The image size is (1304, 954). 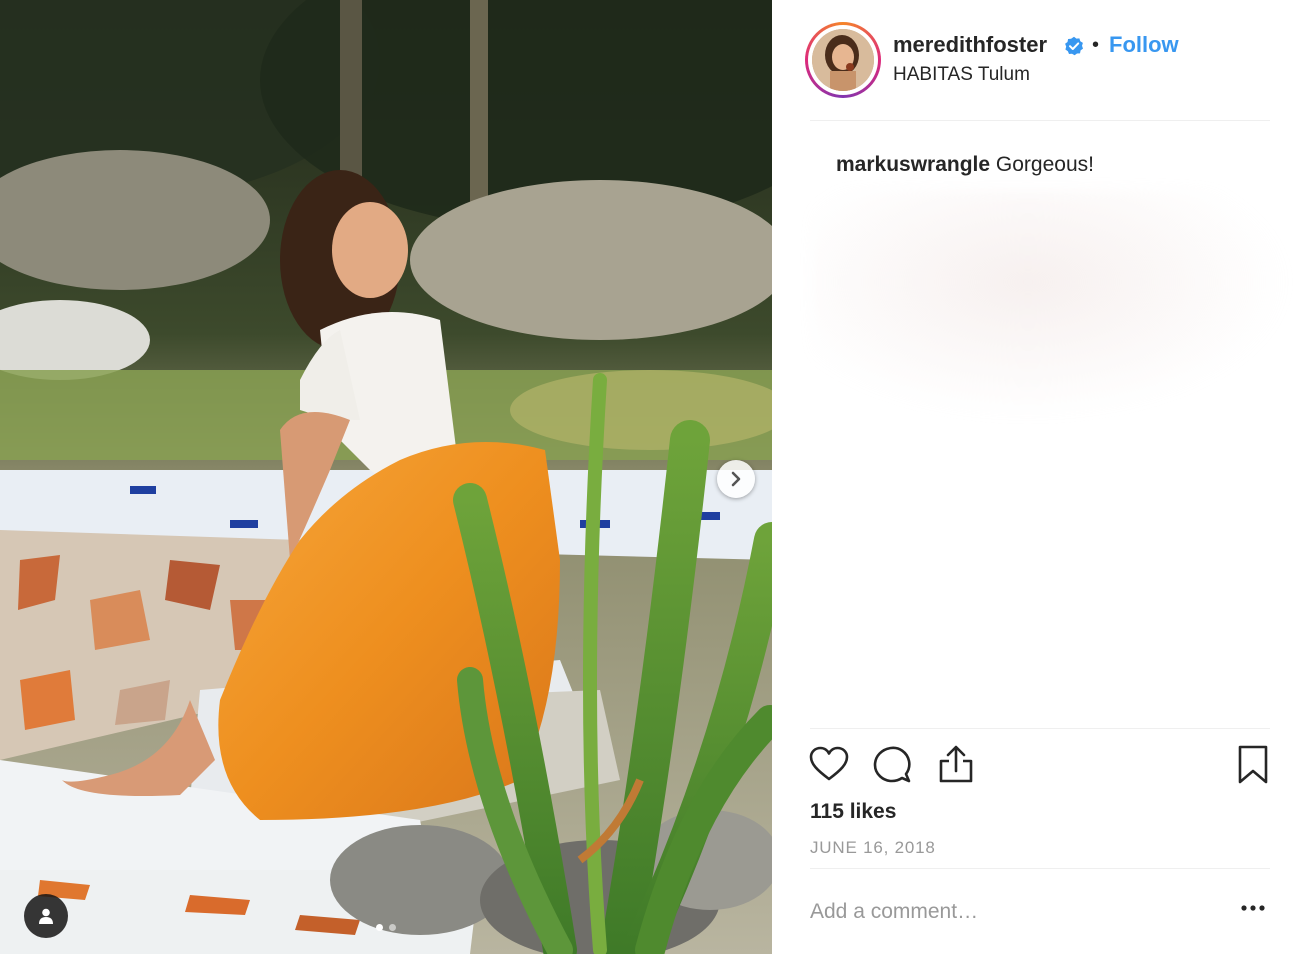 What do you see at coordinates (1074, 46) in the screenshot?
I see `verified-badge-icon` at bounding box center [1074, 46].